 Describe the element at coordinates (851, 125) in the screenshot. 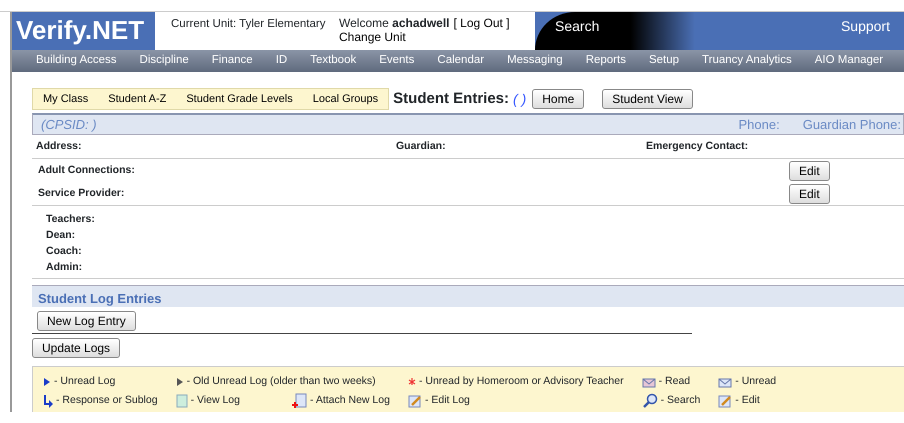

I see `guardian-phone-label: Guardian Phone:` at that location.